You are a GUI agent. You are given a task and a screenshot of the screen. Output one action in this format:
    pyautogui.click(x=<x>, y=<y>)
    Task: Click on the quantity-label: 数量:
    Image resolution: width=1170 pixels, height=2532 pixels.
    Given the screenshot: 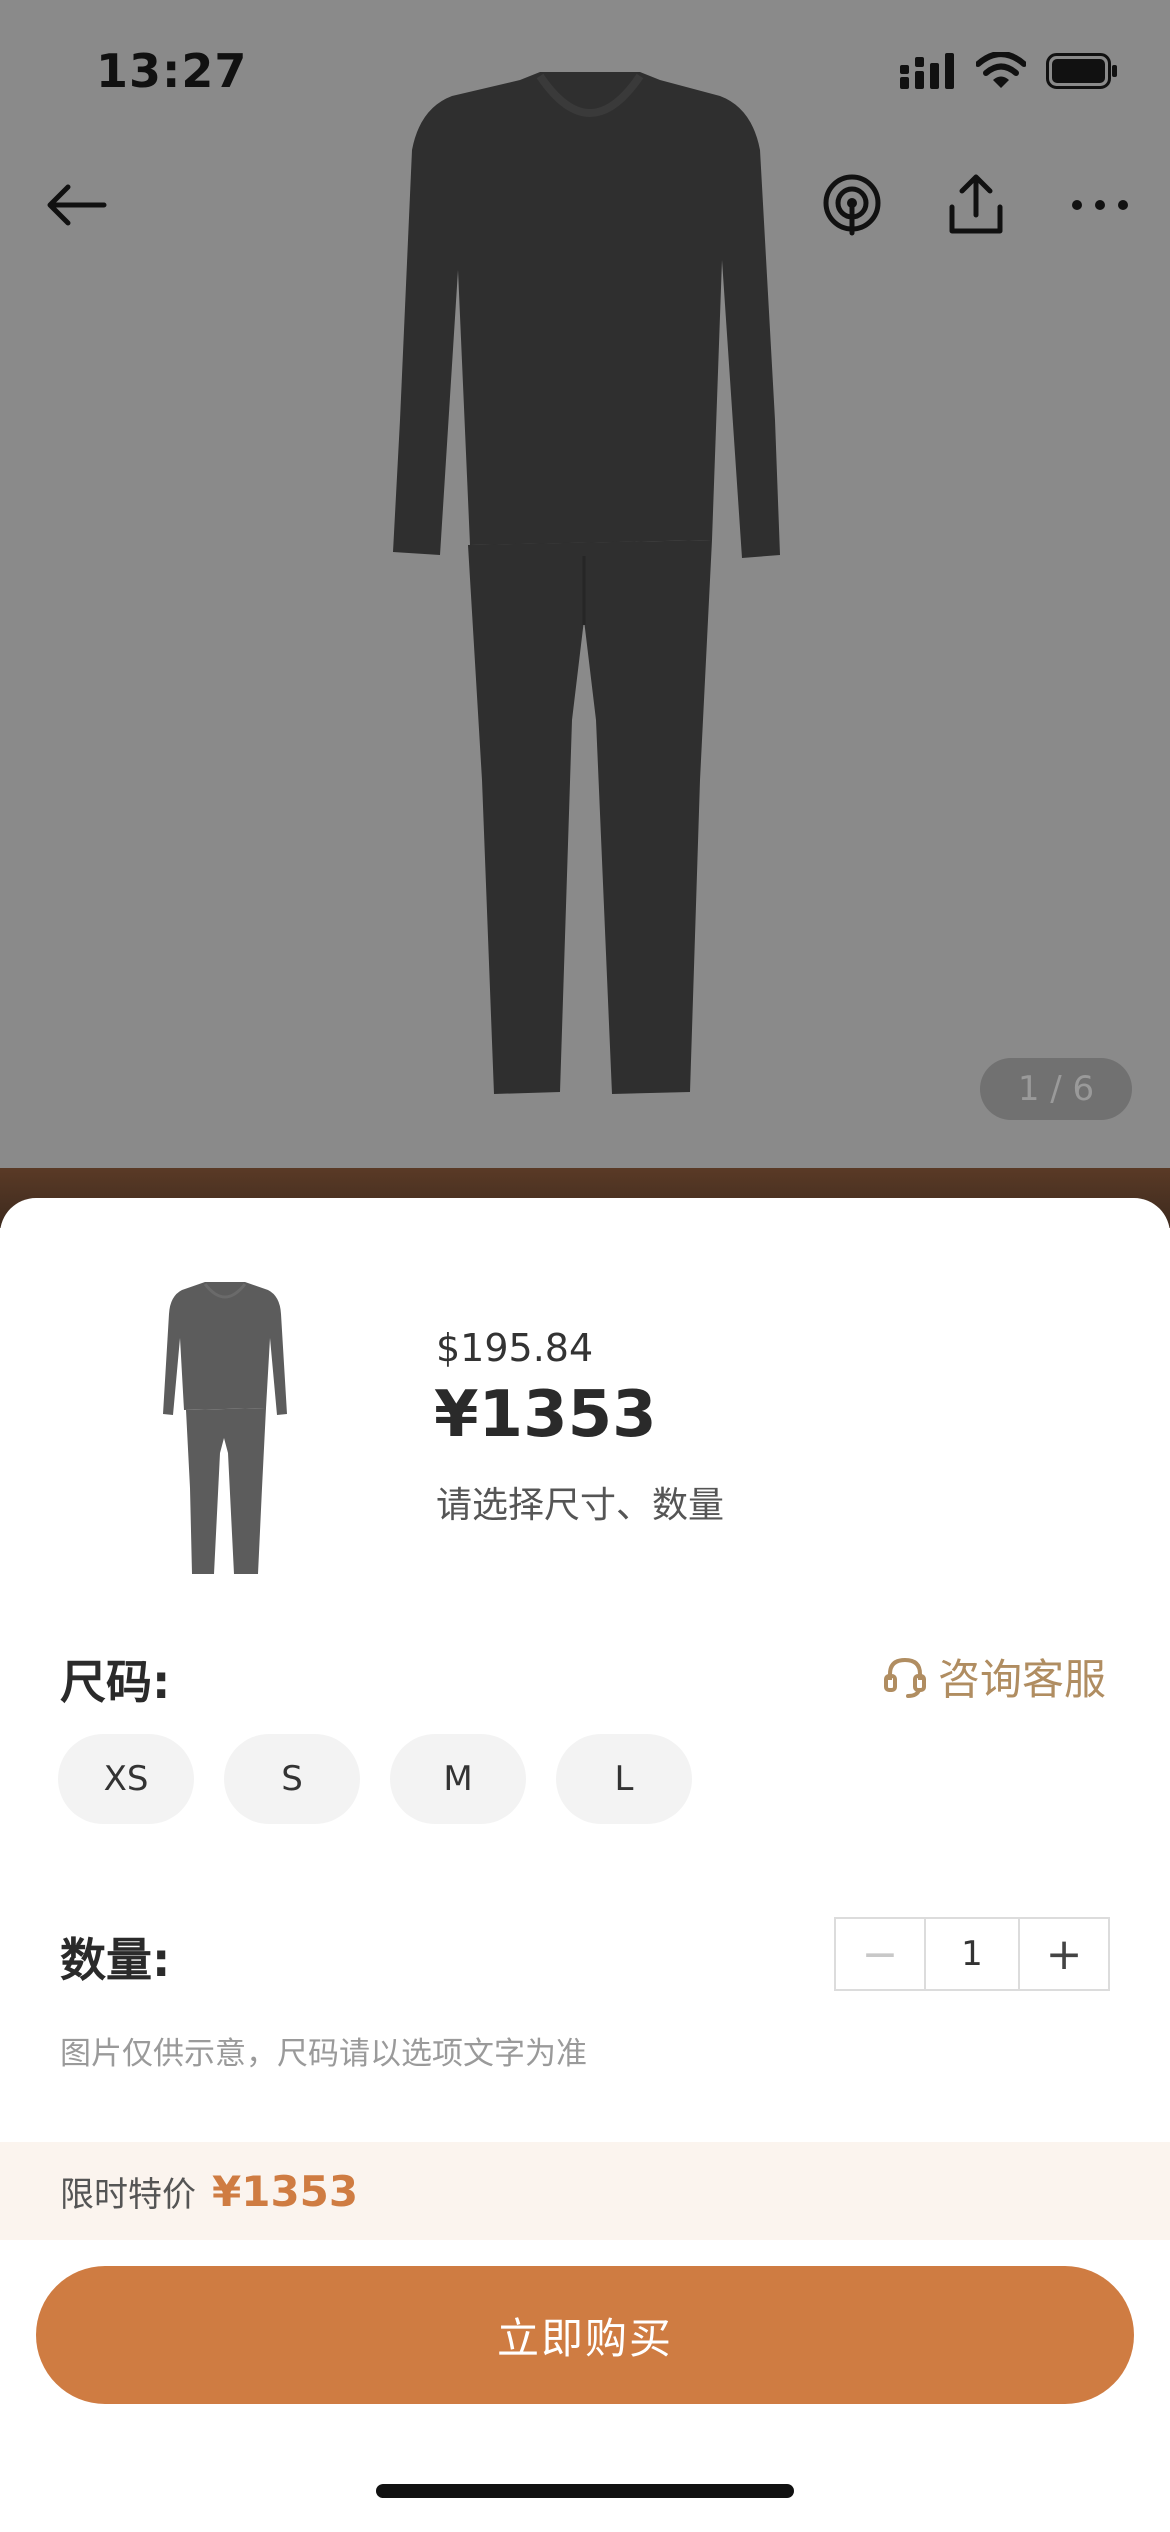 What is the action you would take?
    pyautogui.click(x=115, y=1960)
    